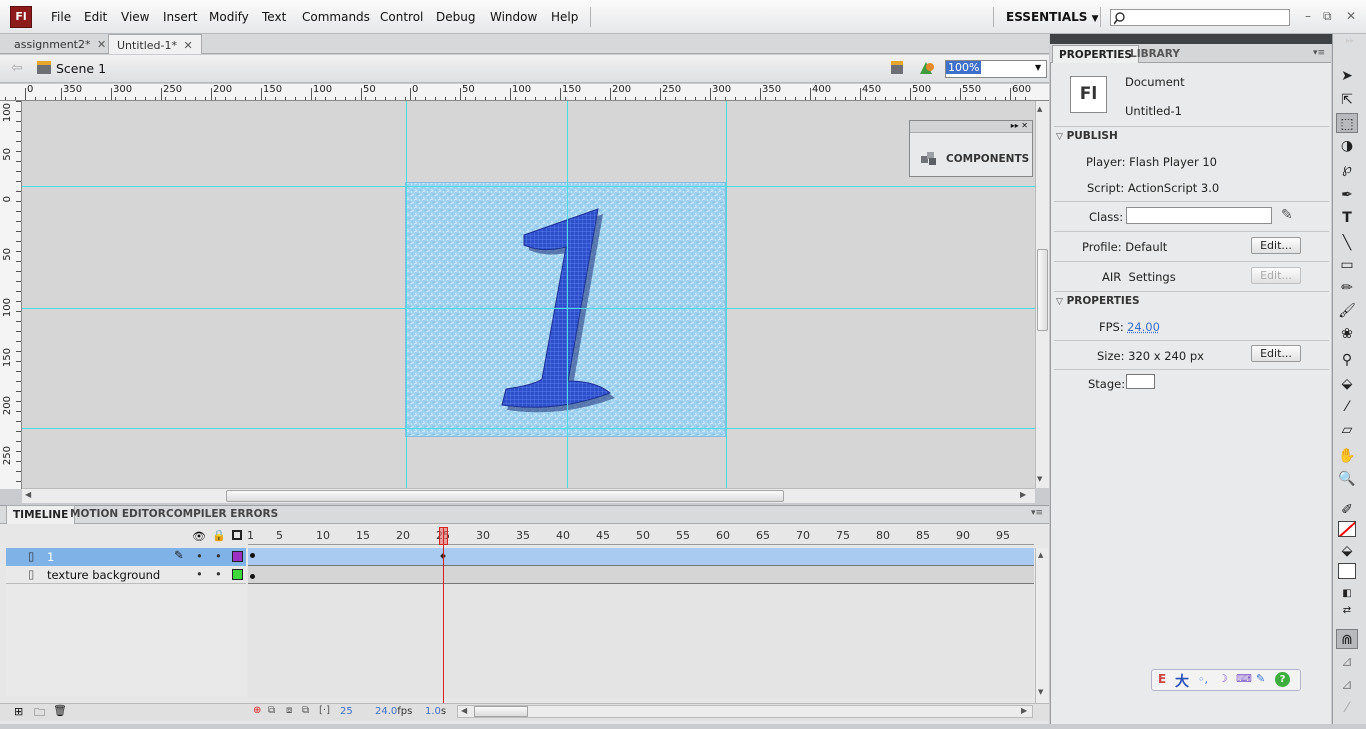  I want to click on text-tool-icon: T, so click(1347, 218).